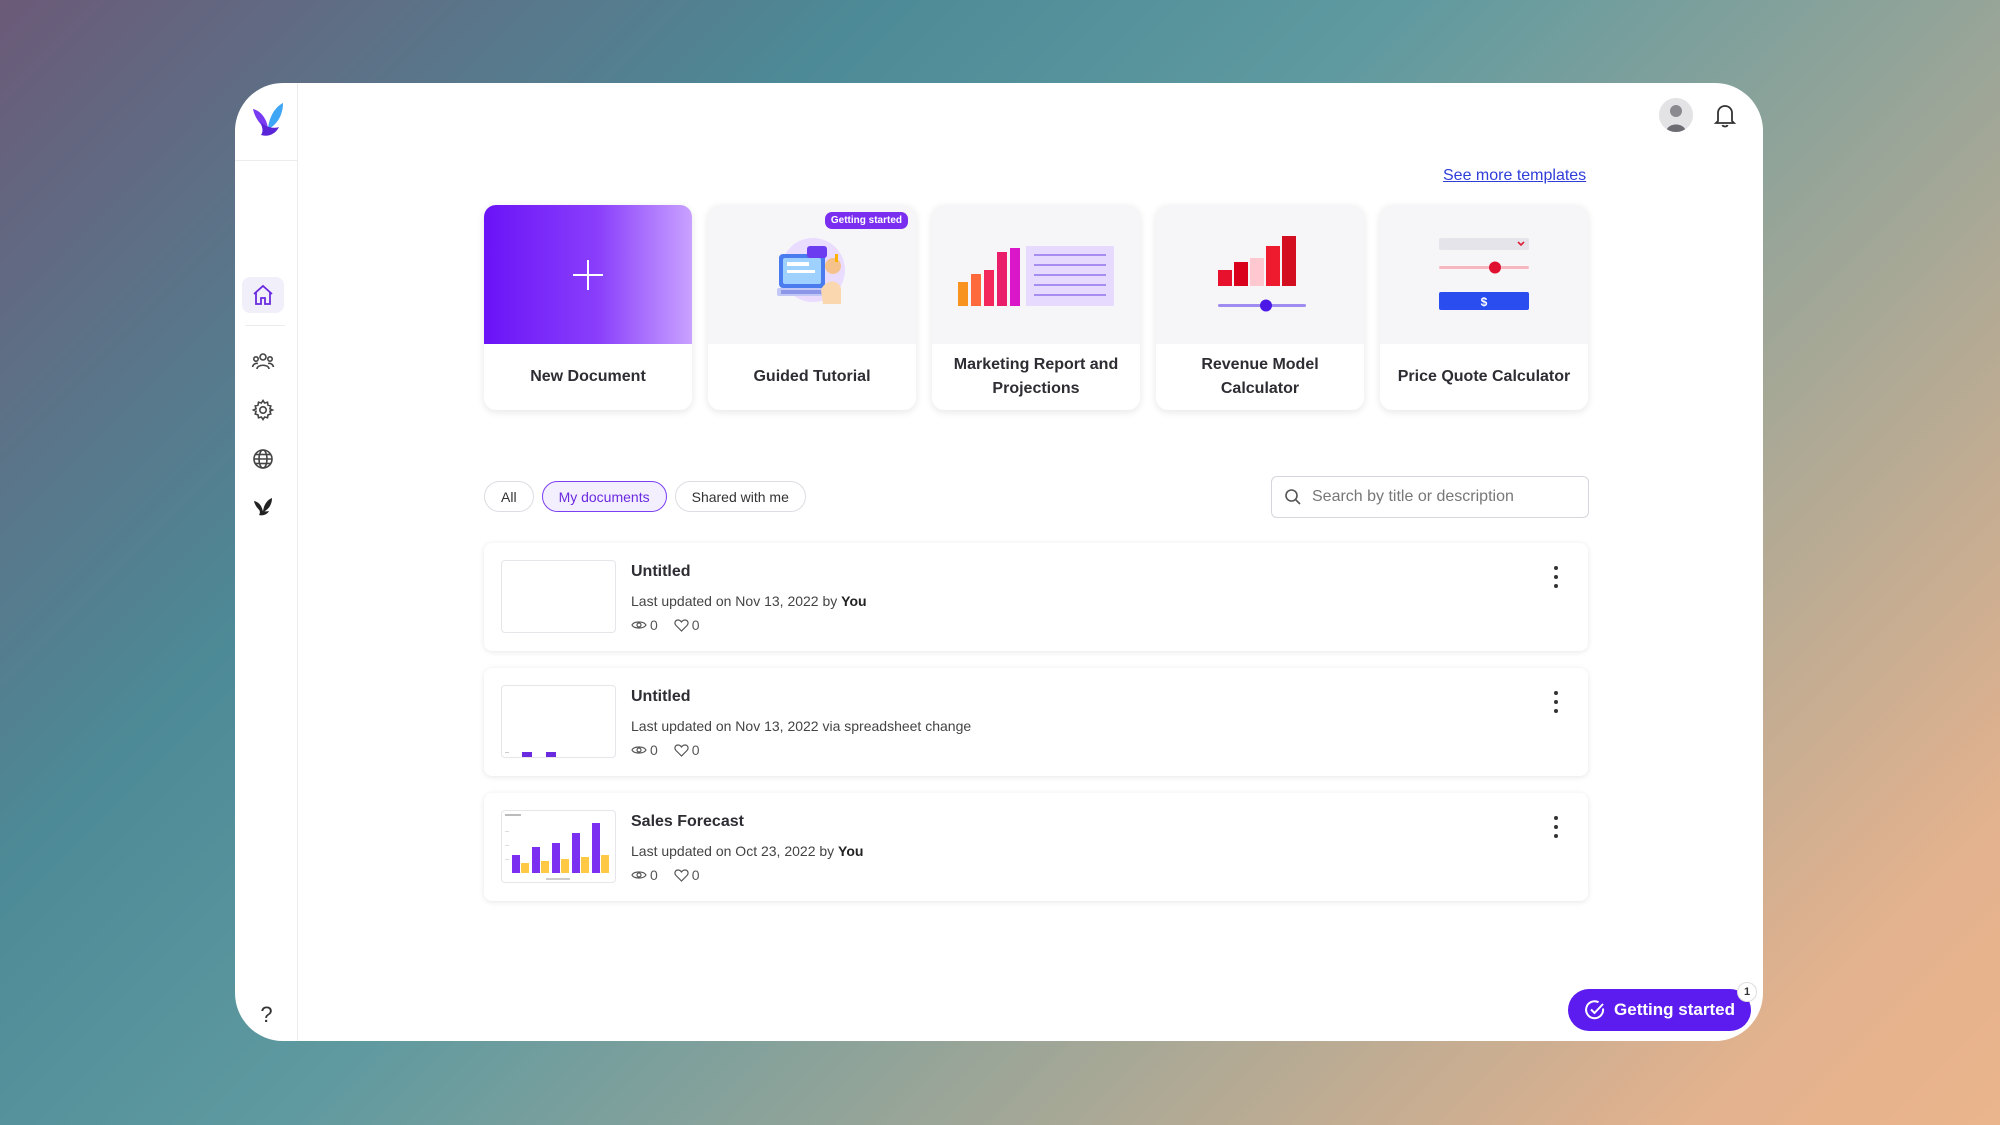 The height and width of the screenshot is (1125, 2000). I want to click on template-card-revenue-model: Revenue Model Calculator, so click(1260, 307).